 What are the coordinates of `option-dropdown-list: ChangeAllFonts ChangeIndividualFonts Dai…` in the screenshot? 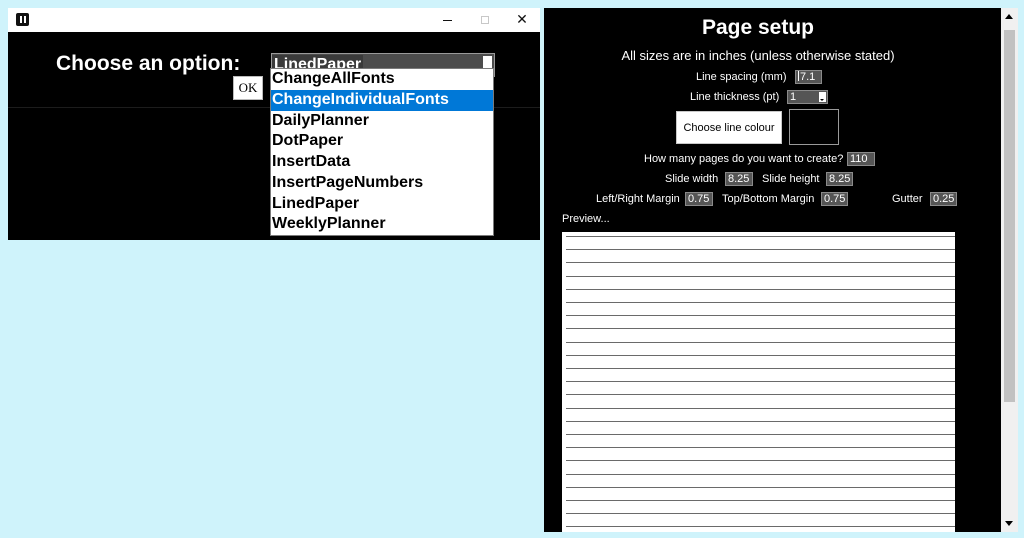 It's located at (382, 152).